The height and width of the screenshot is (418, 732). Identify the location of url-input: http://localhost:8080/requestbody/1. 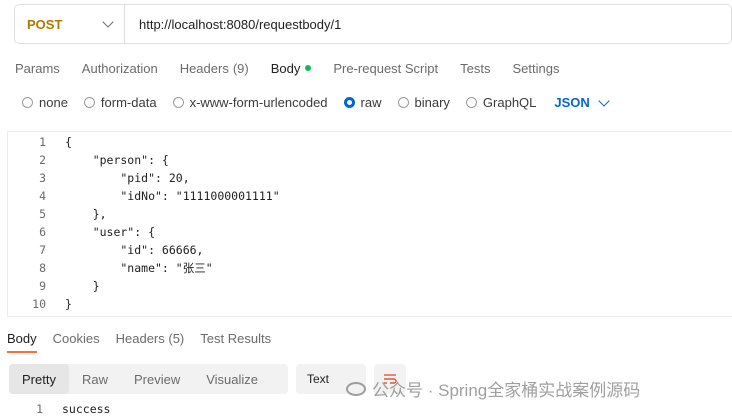
(428, 24).